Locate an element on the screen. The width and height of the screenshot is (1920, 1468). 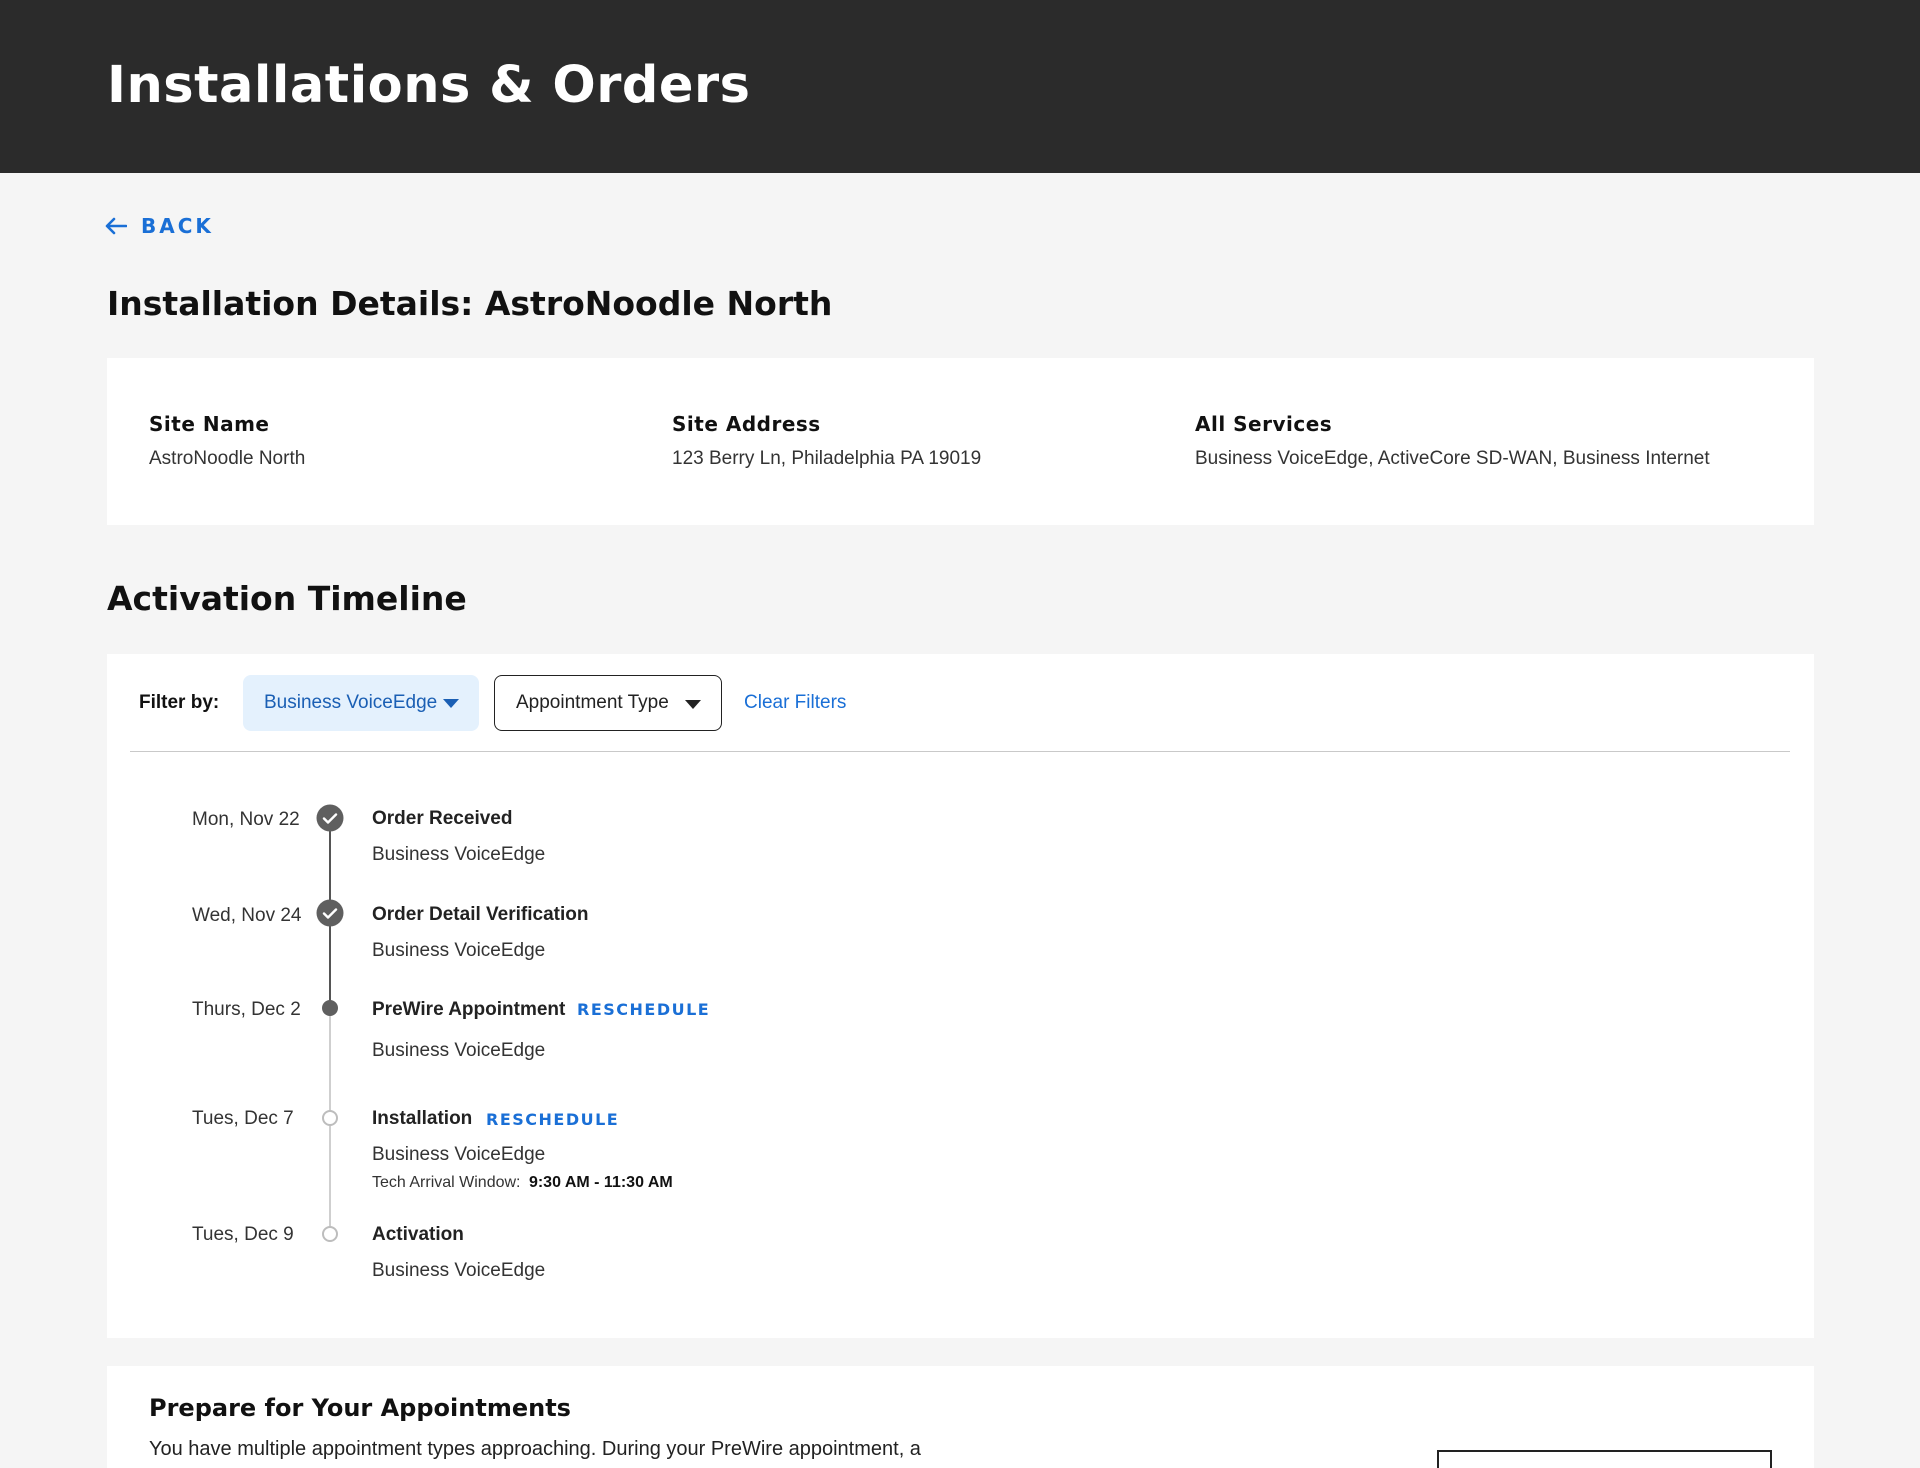
page-title: Installation Details: AstroNoodle North is located at coordinates (470, 303).